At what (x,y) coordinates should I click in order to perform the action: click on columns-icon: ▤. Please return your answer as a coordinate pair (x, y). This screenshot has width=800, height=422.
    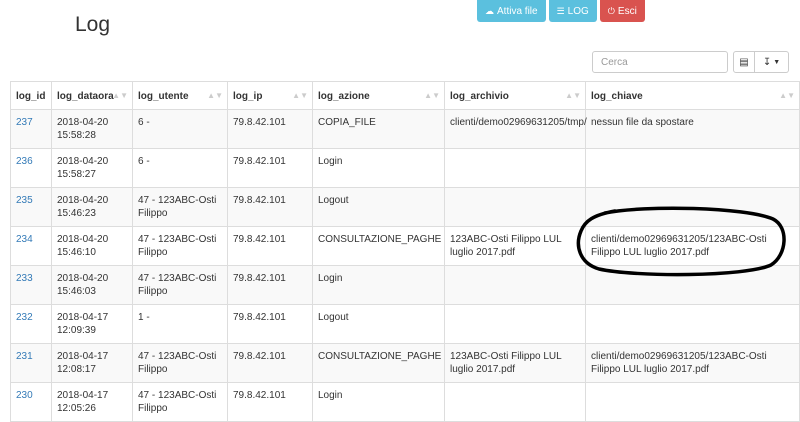
    Looking at the image, I should click on (744, 62).